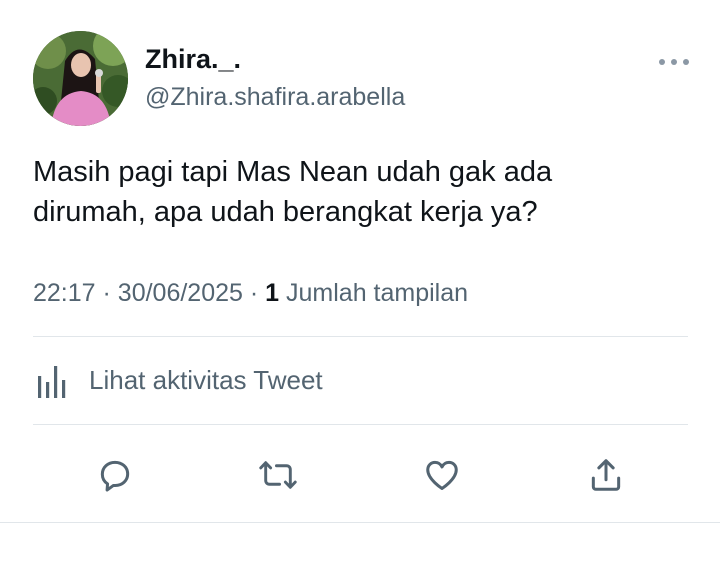 The width and height of the screenshot is (720, 568). Describe the element at coordinates (206, 380) in the screenshot. I see `activity-label: Lihat aktivitas Tweet` at that location.